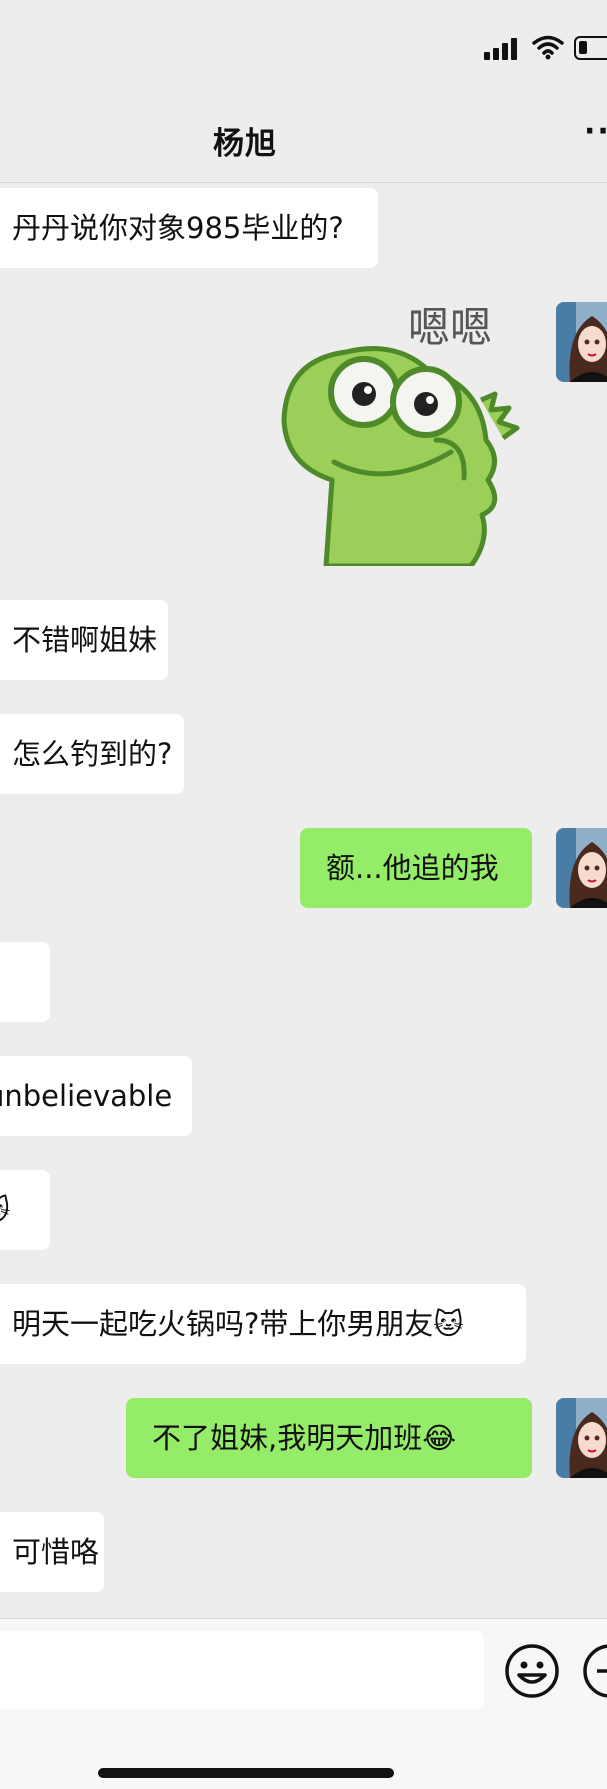 This screenshot has width=607, height=1789. What do you see at coordinates (96, 1096) in the screenshot?
I see `message-bubble-incoming: unbelievable` at bounding box center [96, 1096].